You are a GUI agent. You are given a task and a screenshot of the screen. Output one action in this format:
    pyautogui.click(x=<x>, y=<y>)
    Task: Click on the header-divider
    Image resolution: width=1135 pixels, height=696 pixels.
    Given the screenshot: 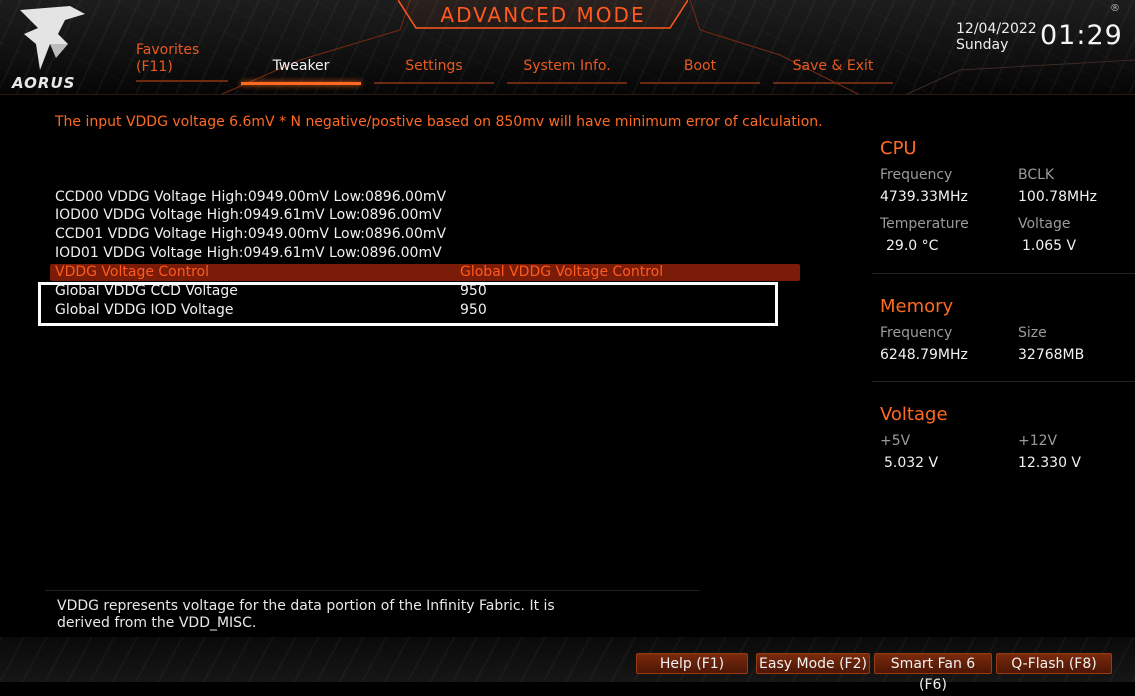 What is the action you would take?
    pyautogui.click(x=567, y=94)
    